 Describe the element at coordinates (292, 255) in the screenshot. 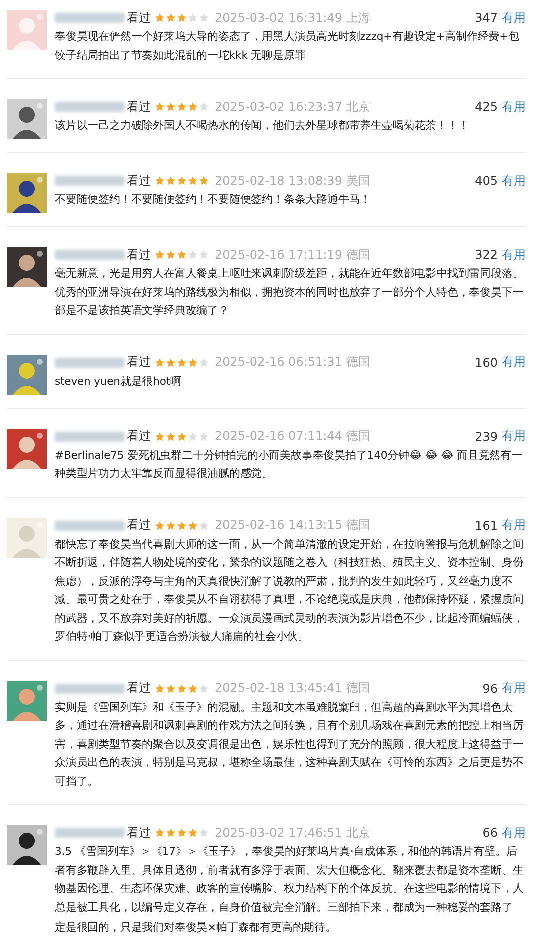

I see `comment-time: 2025-02-16 17:11:19 德国` at that location.